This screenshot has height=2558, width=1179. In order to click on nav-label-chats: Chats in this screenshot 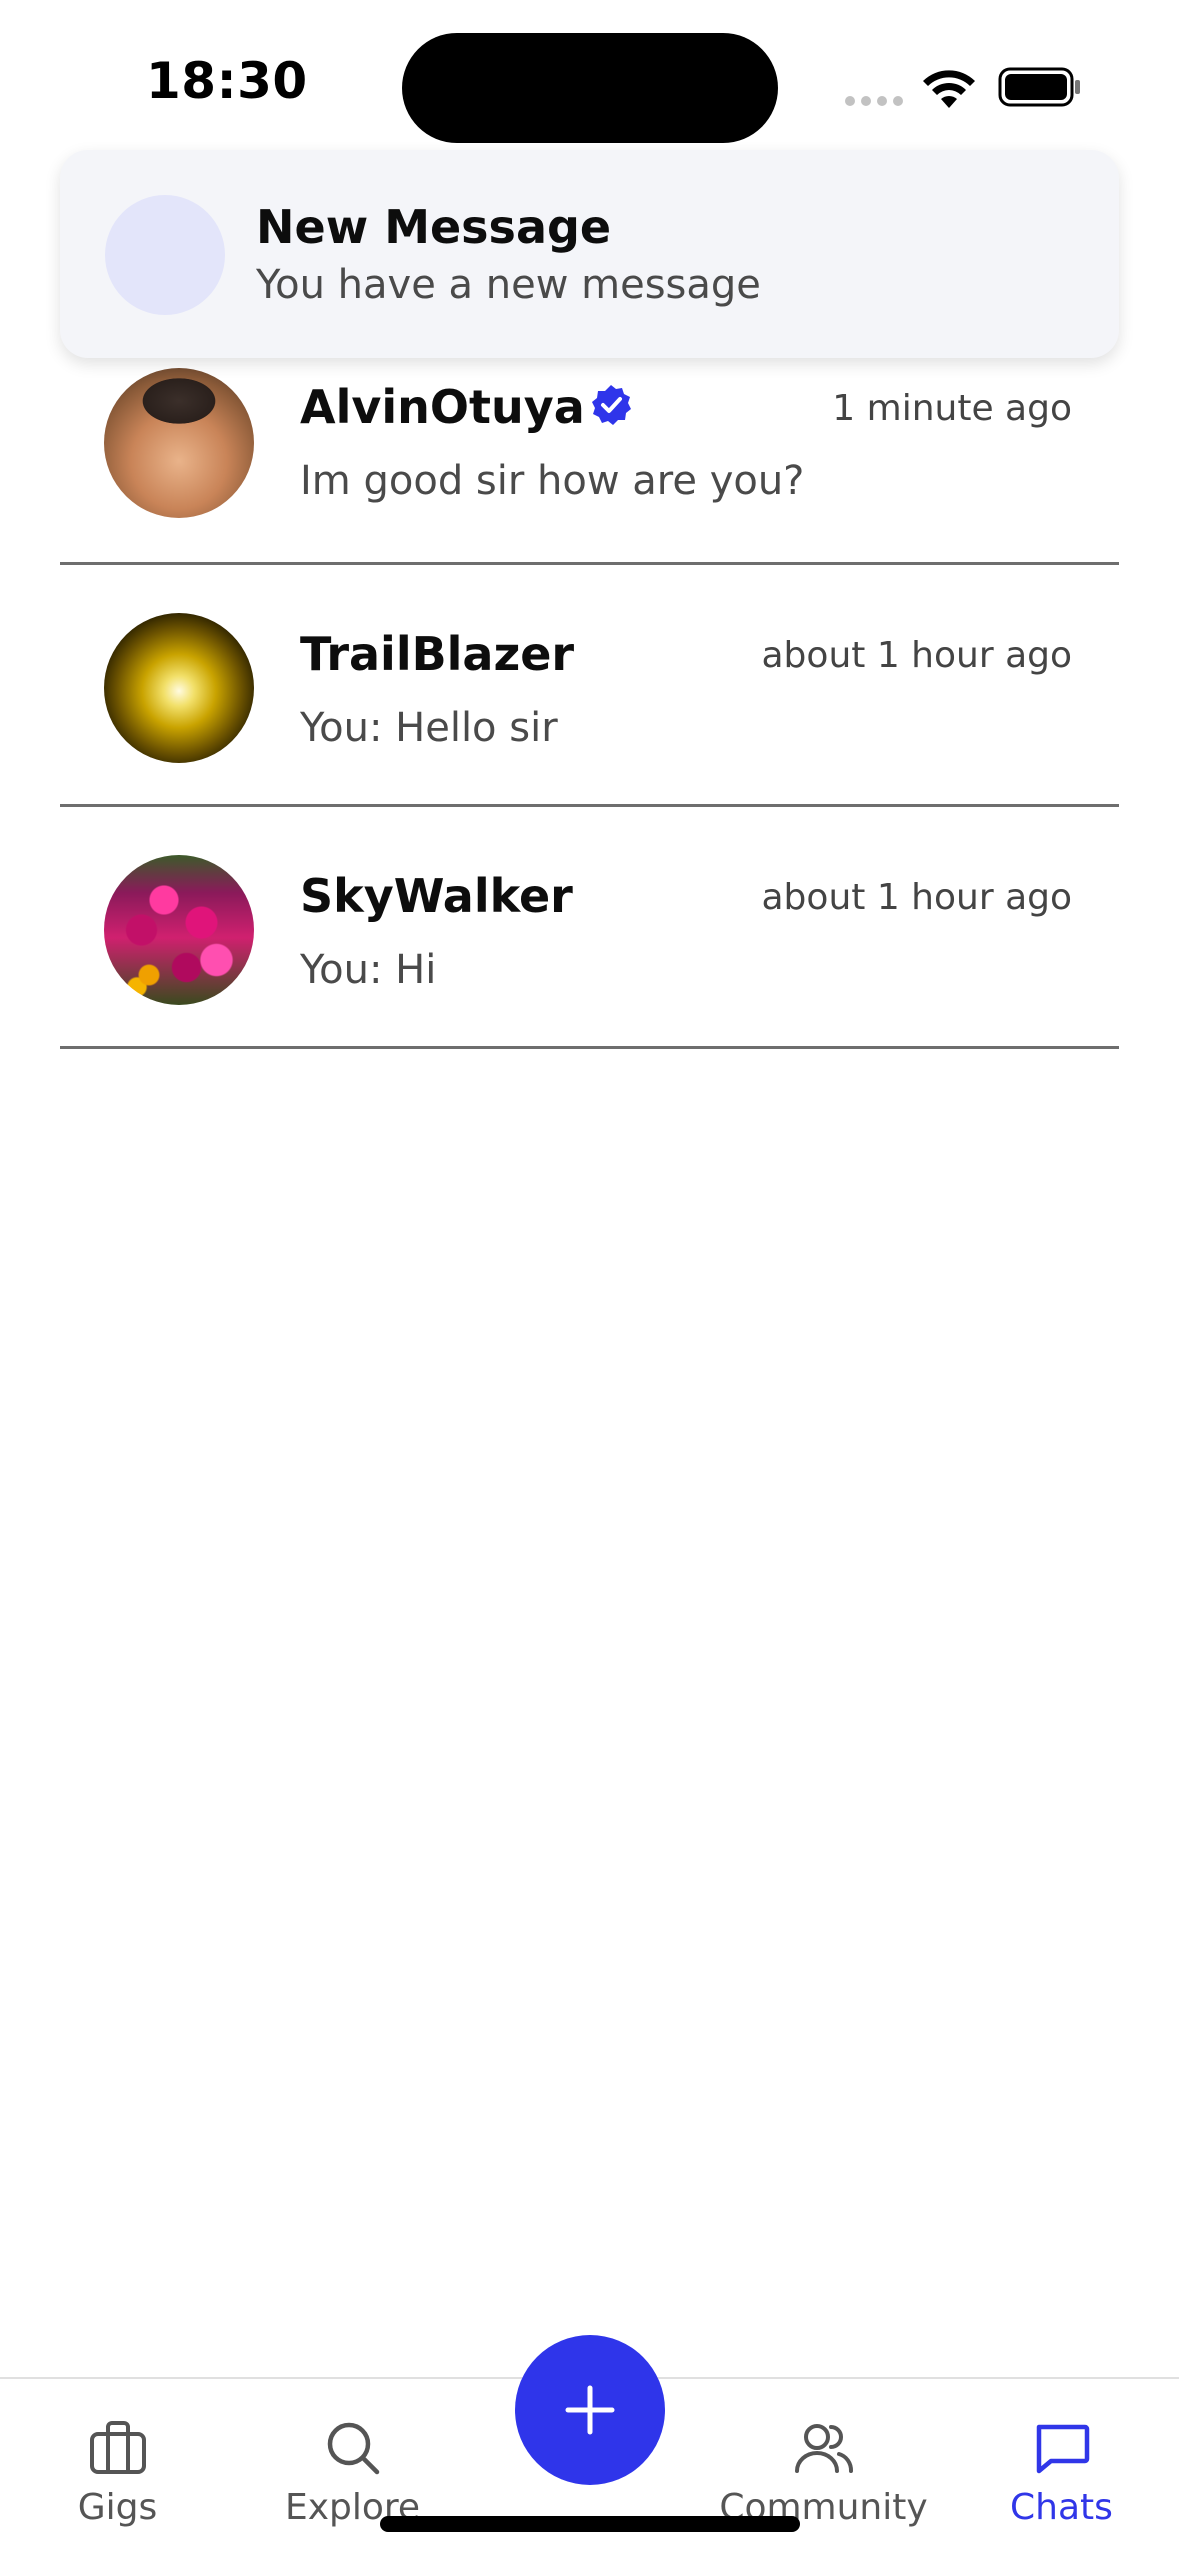, I will do `click(1061, 2507)`.